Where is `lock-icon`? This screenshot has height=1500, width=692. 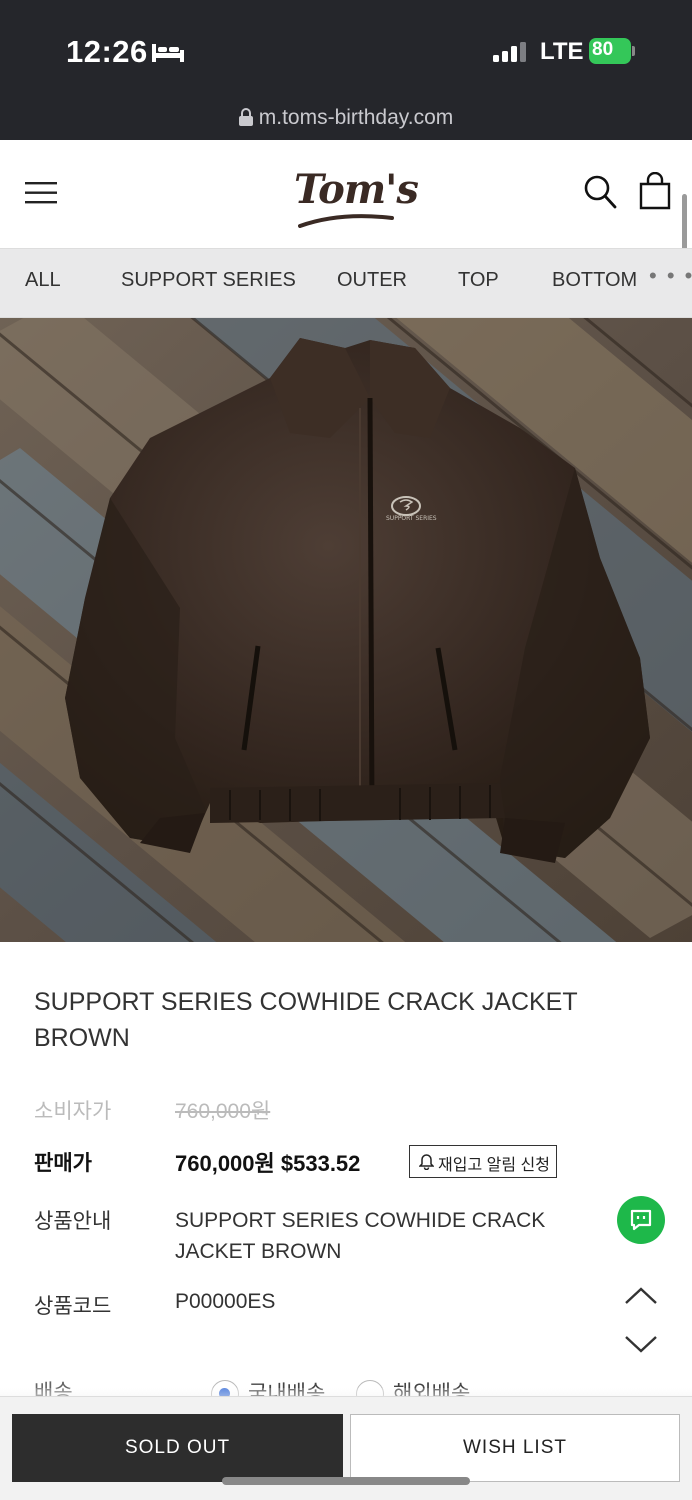 lock-icon is located at coordinates (245, 117).